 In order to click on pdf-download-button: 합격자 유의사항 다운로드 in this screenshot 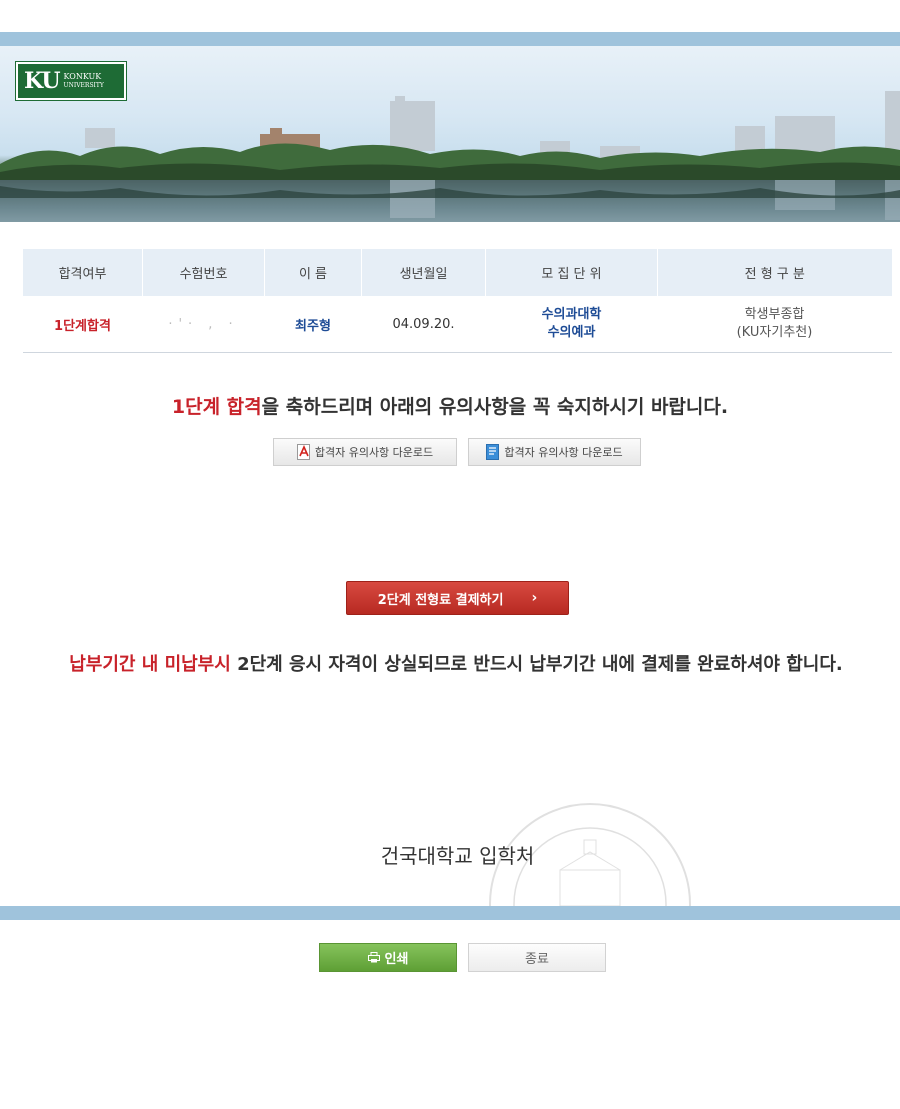, I will do `click(365, 452)`.